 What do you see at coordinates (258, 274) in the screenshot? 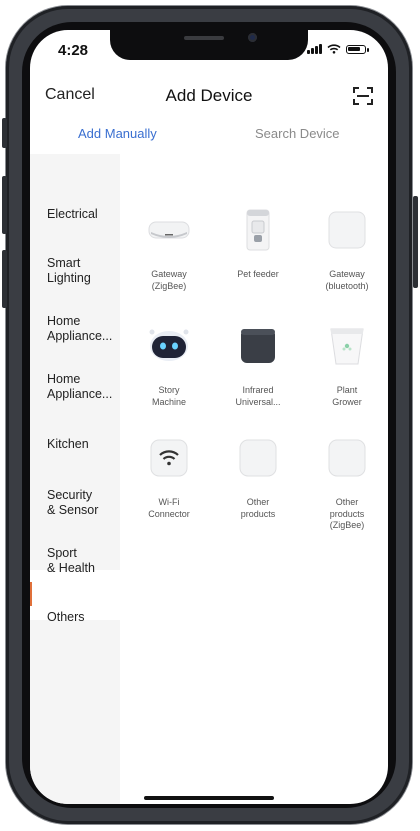
I see `device-label: Pet feeder` at bounding box center [258, 274].